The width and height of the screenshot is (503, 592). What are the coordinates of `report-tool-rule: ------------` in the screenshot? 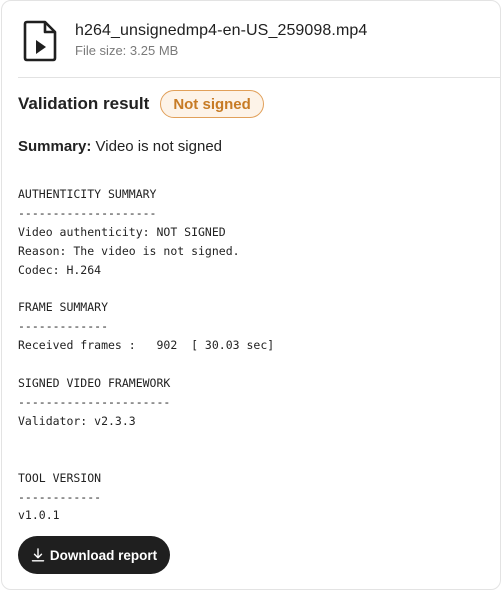 It's located at (60, 496).